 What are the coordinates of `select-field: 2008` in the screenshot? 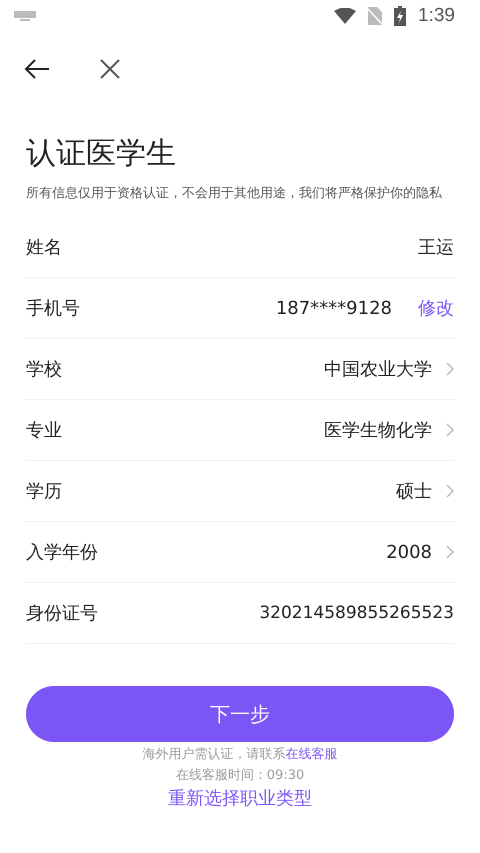 It's located at (420, 552).